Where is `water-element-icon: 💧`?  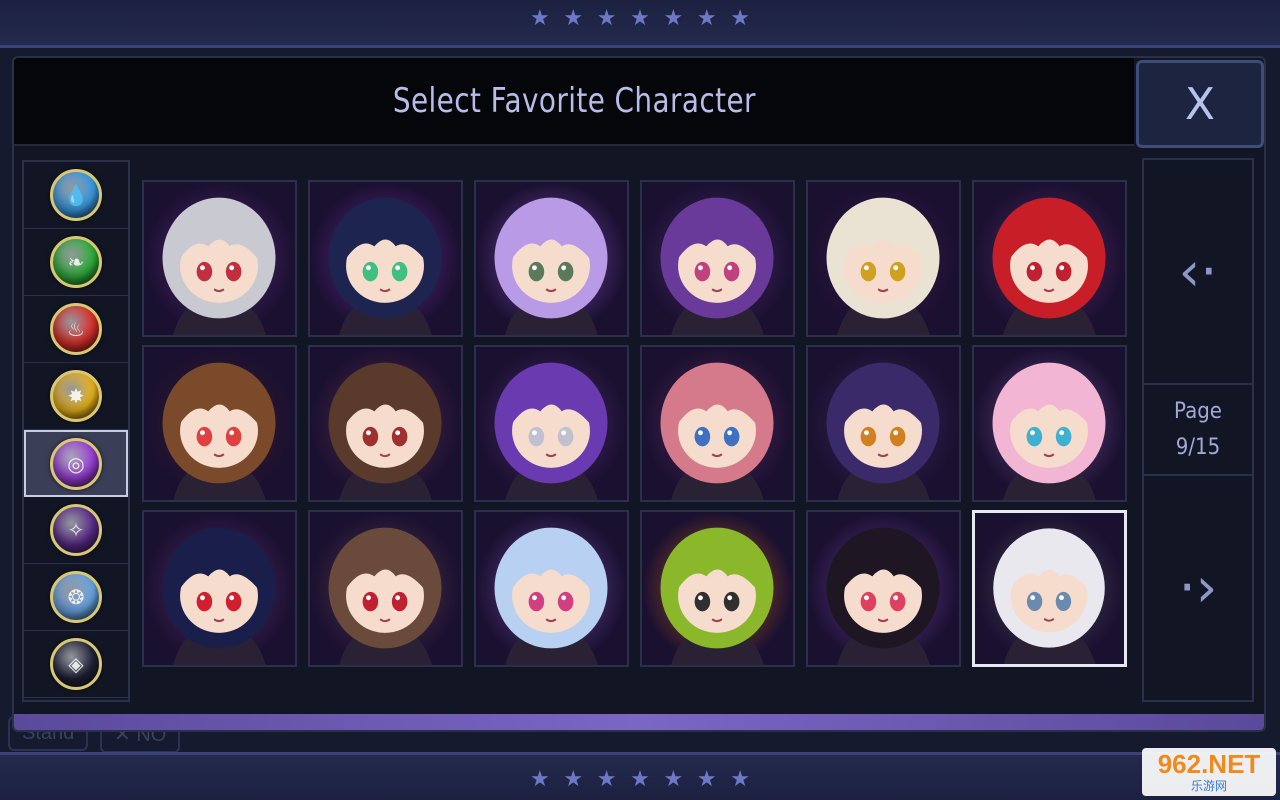
water-element-icon: 💧 is located at coordinates (76, 195).